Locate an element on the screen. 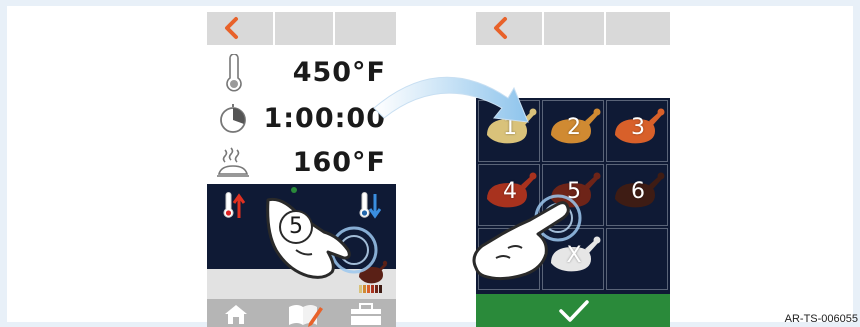  probe-temperature-row: 160°F is located at coordinates (301, 163).